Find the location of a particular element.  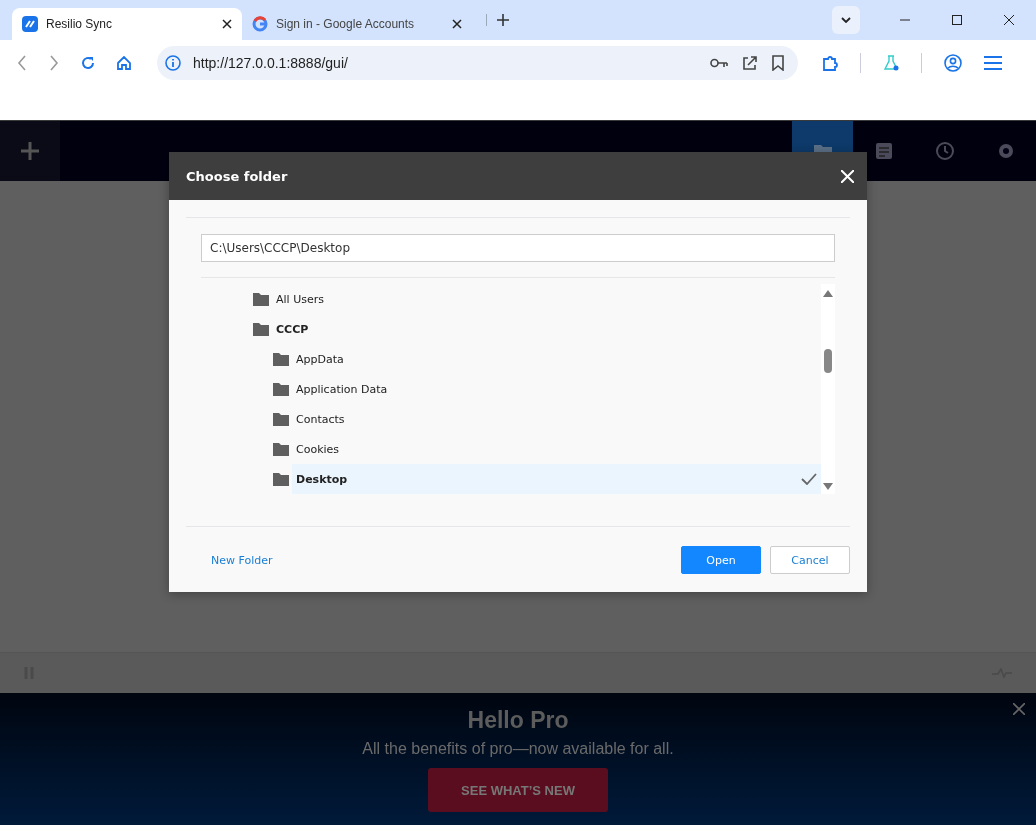

open-button: Open is located at coordinates (721, 560).